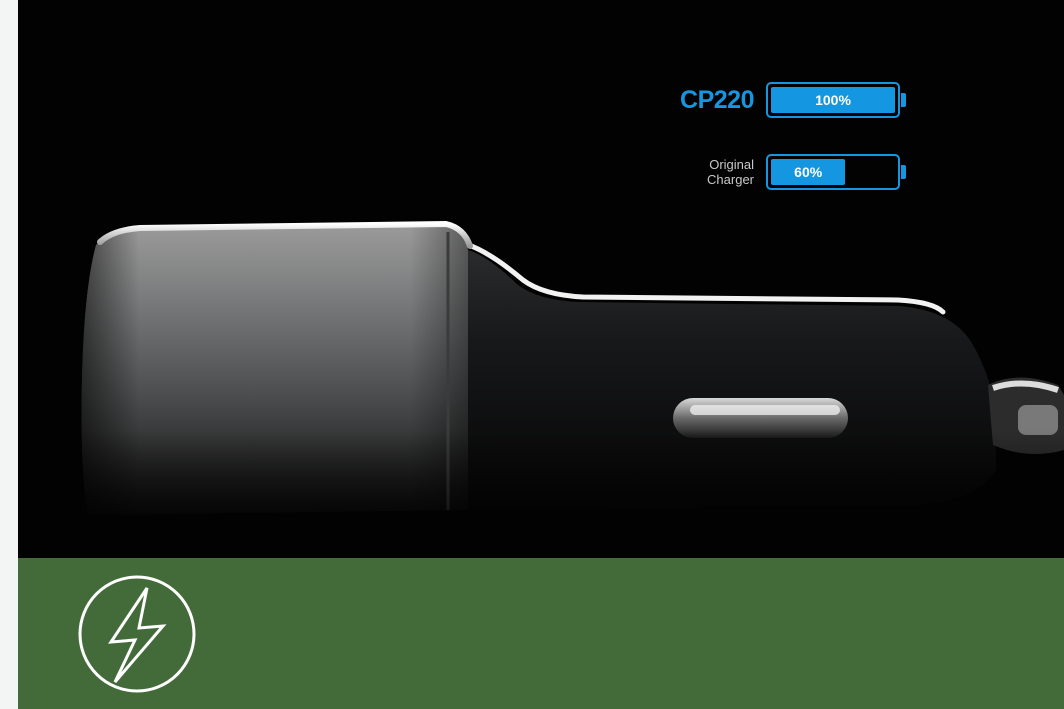  I want to click on original-charger-battery-text: 60%, so click(808, 172).